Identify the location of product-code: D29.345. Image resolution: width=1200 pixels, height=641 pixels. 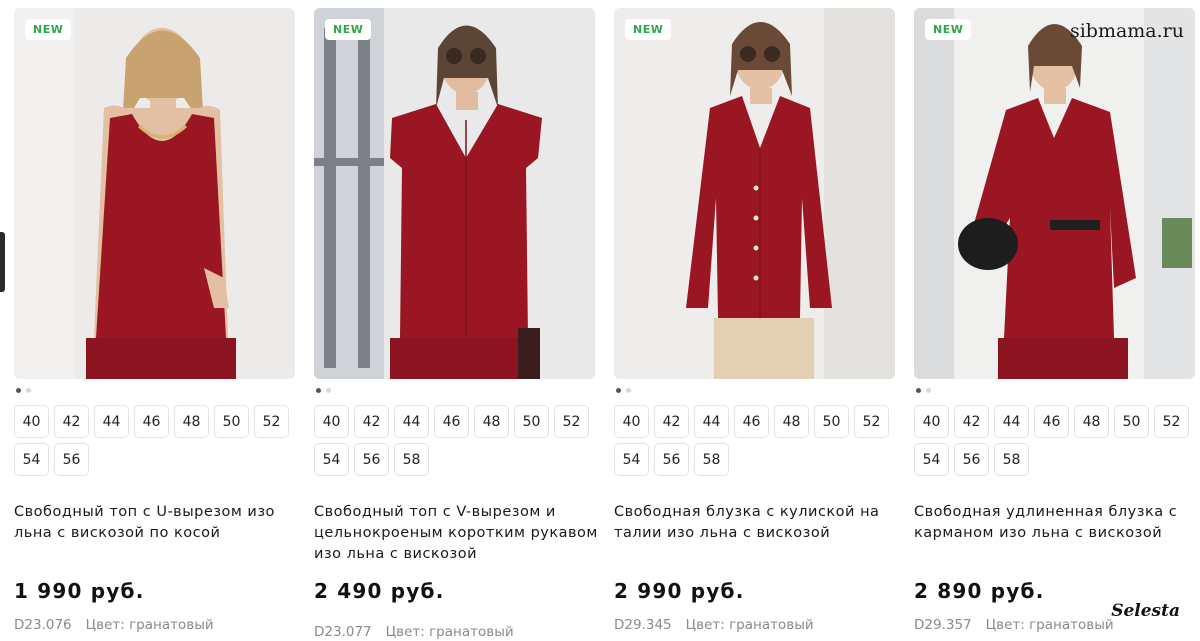
(643, 625).